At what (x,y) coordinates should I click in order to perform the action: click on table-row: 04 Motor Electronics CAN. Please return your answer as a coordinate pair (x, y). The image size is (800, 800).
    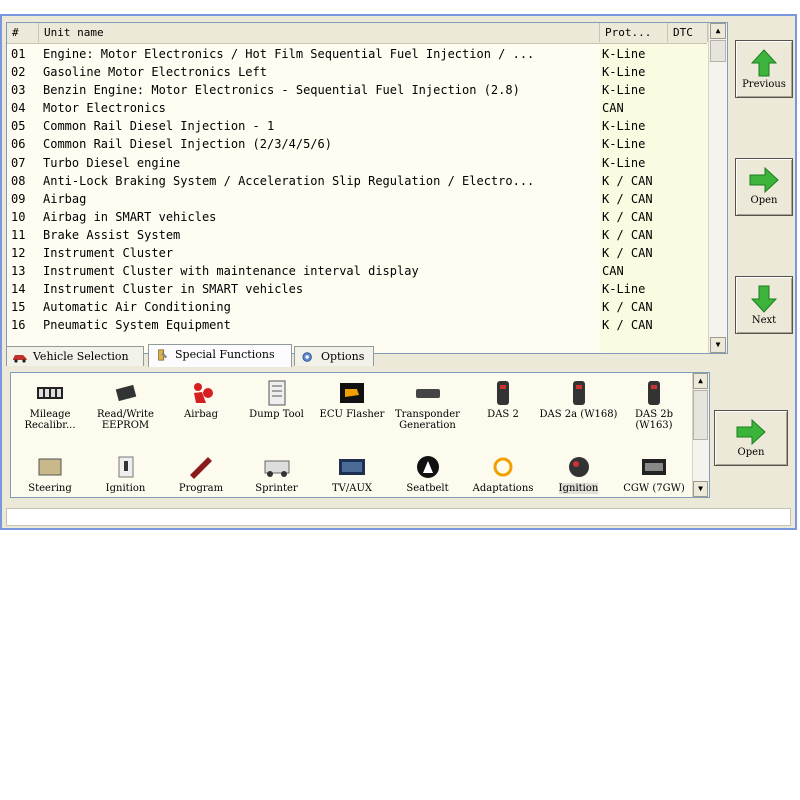
    Looking at the image, I should click on (357, 108).